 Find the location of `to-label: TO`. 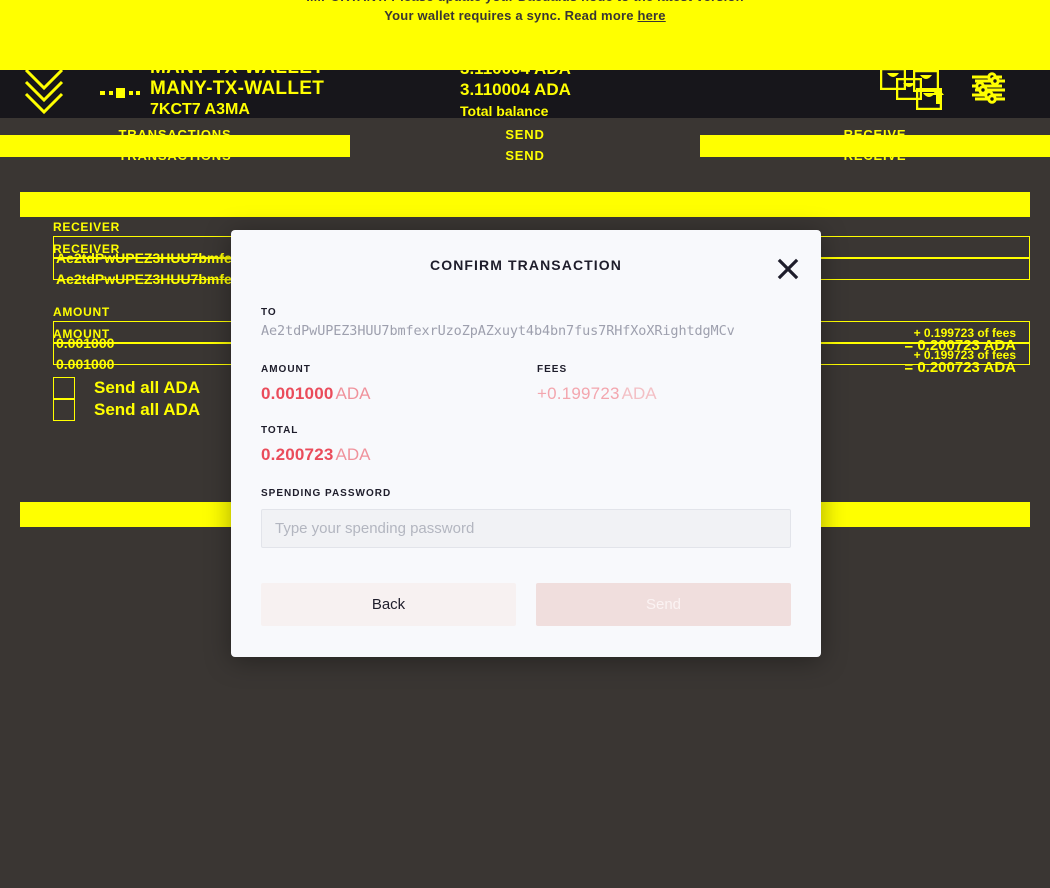

to-label: TO is located at coordinates (269, 312).